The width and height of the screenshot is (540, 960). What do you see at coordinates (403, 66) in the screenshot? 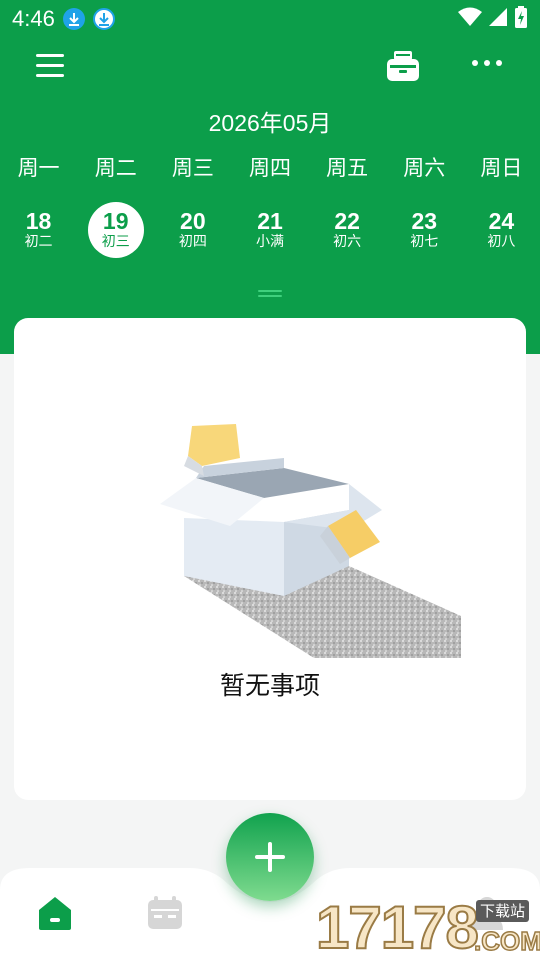
I see `print-icon` at bounding box center [403, 66].